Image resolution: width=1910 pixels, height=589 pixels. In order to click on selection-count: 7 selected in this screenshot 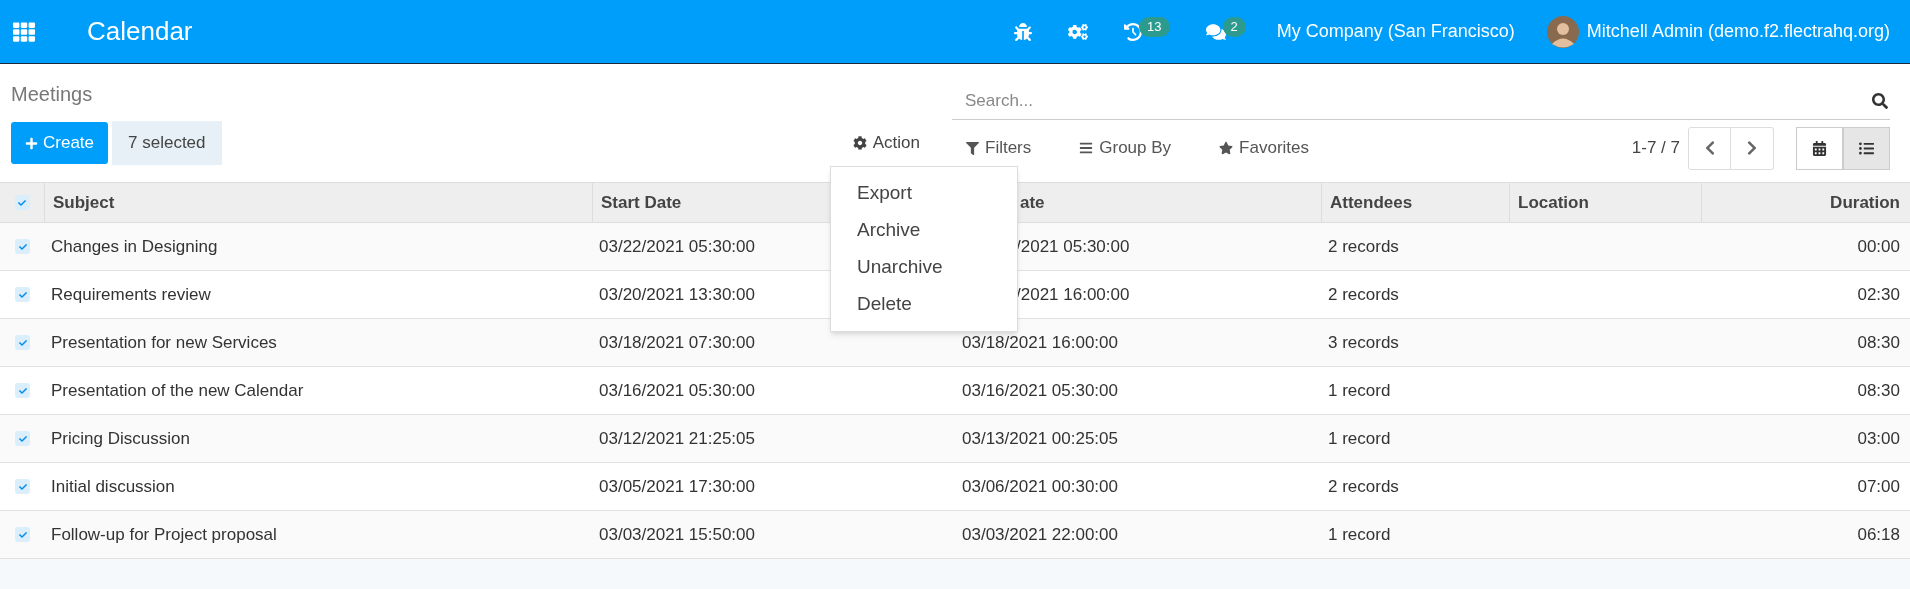, I will do `click(167, 143)`.